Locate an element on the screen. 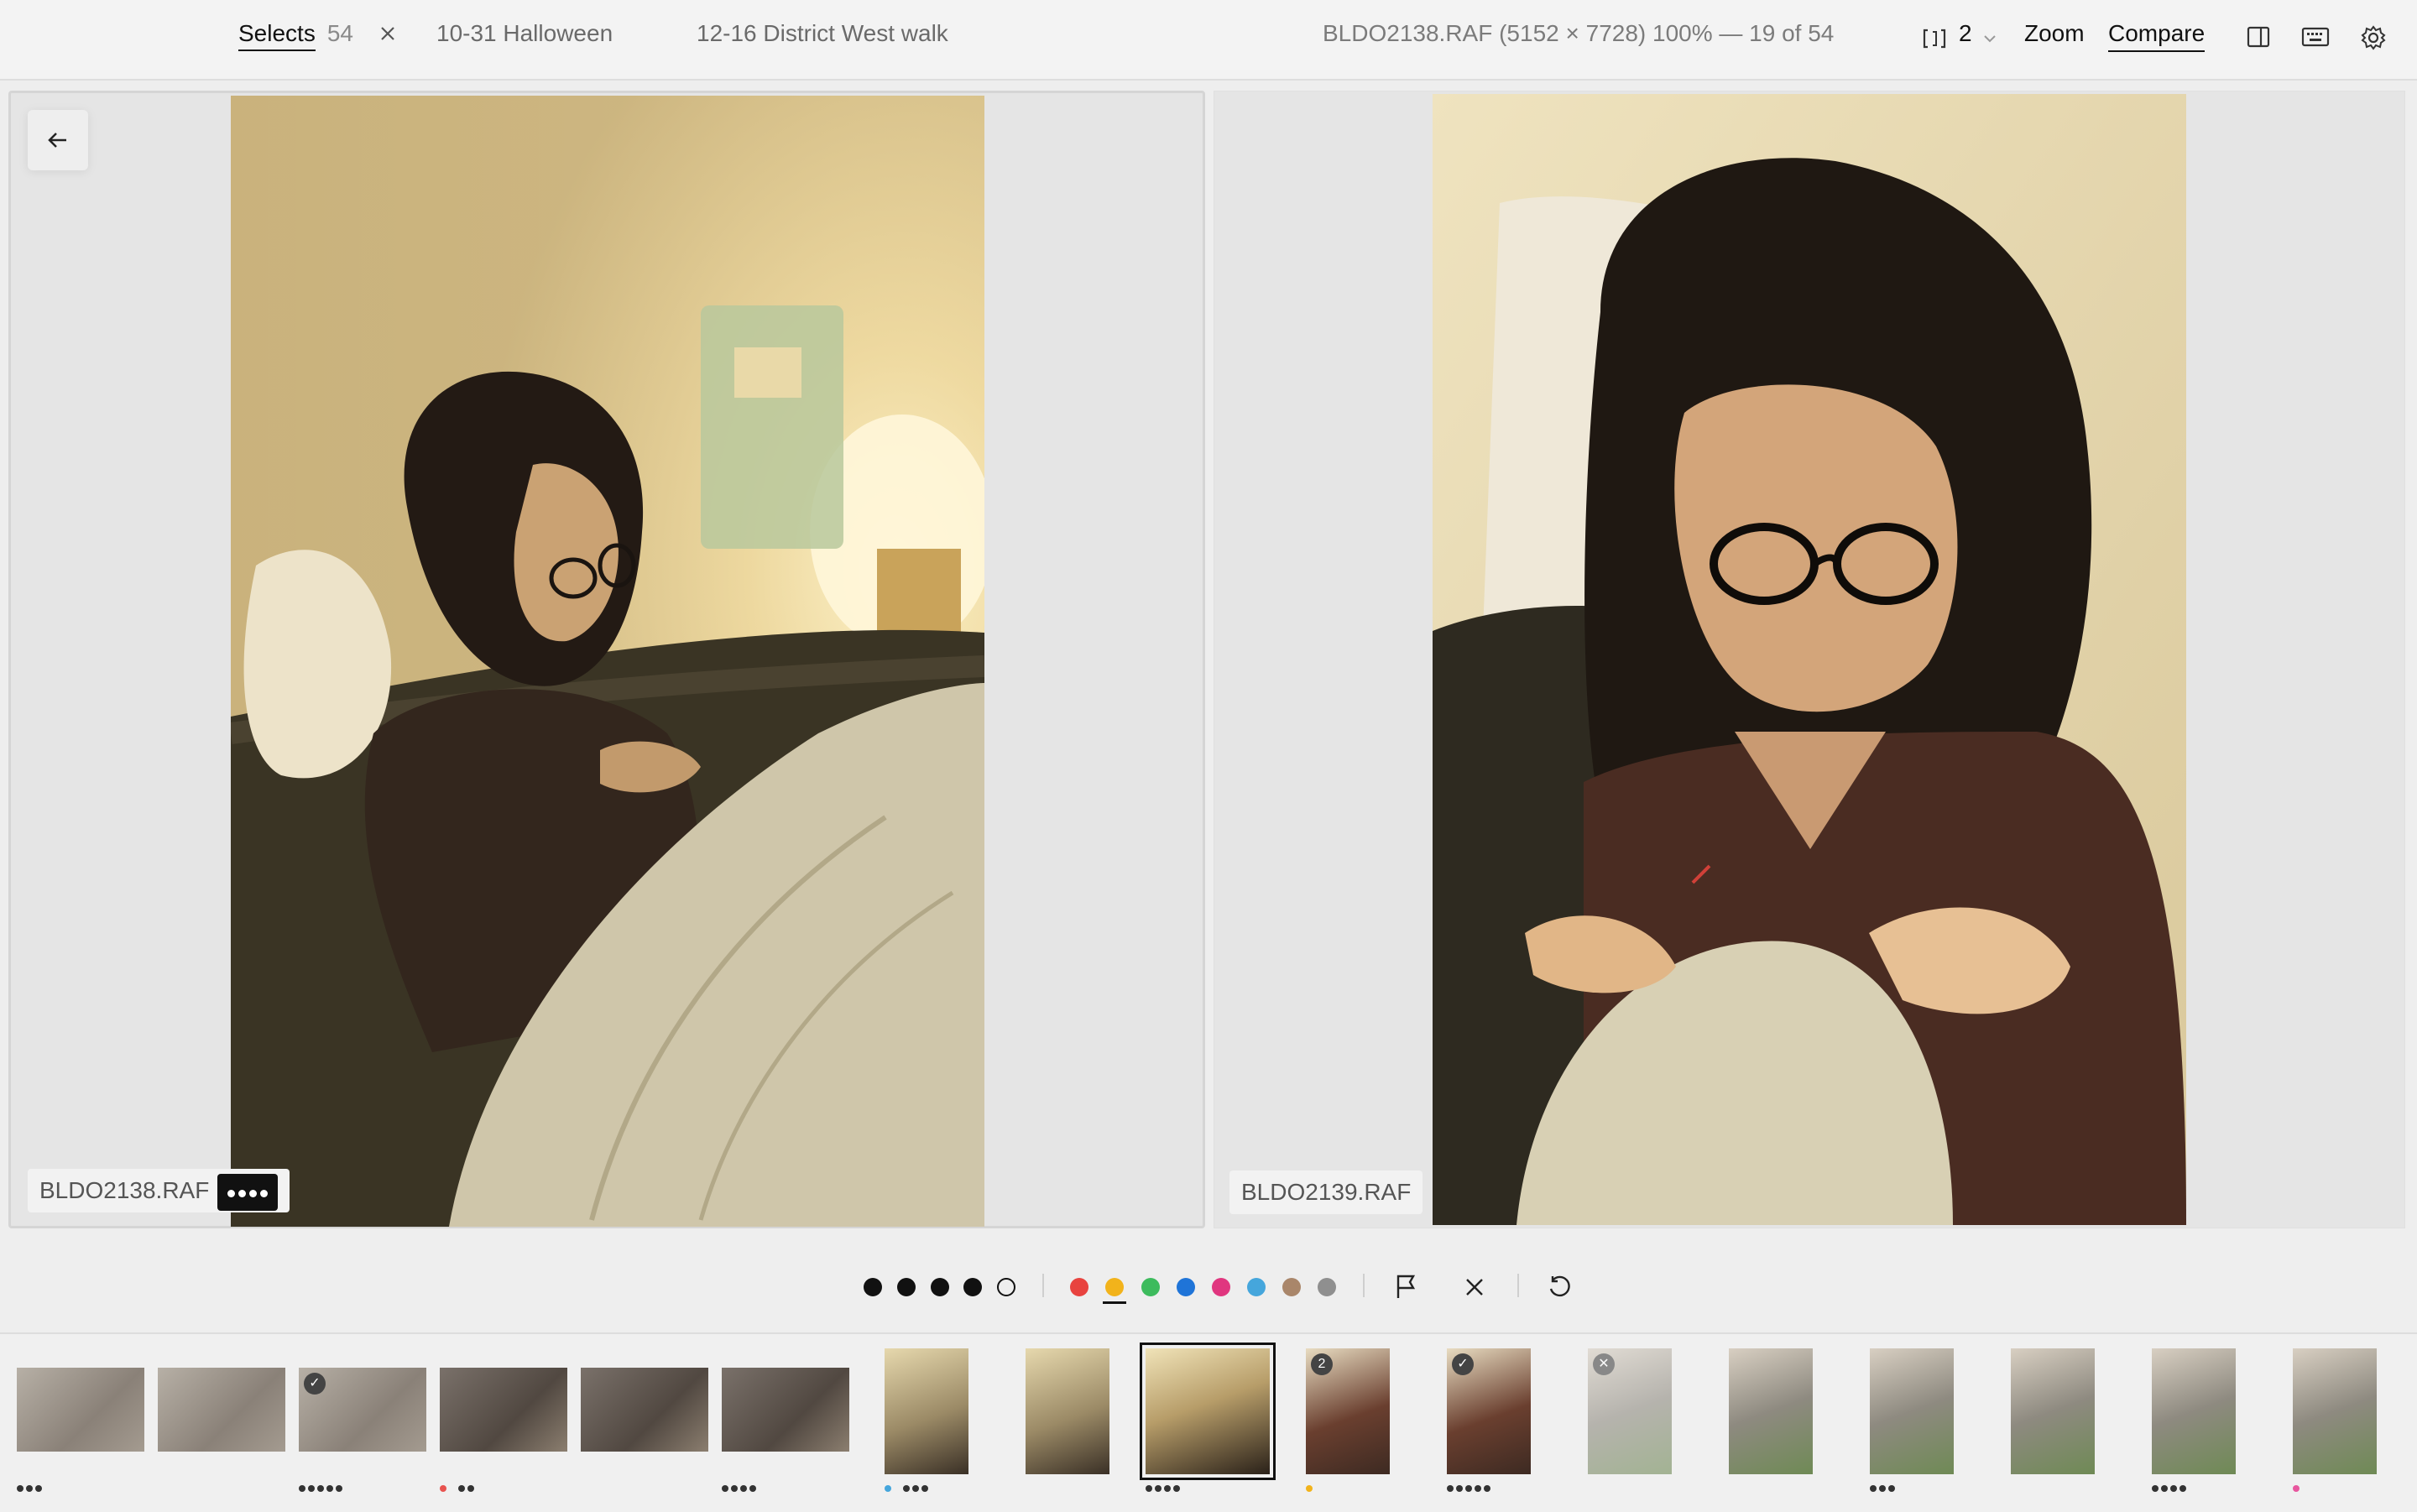  reject-badge-icon: ✕ is located at coordinates (1604, 1364).